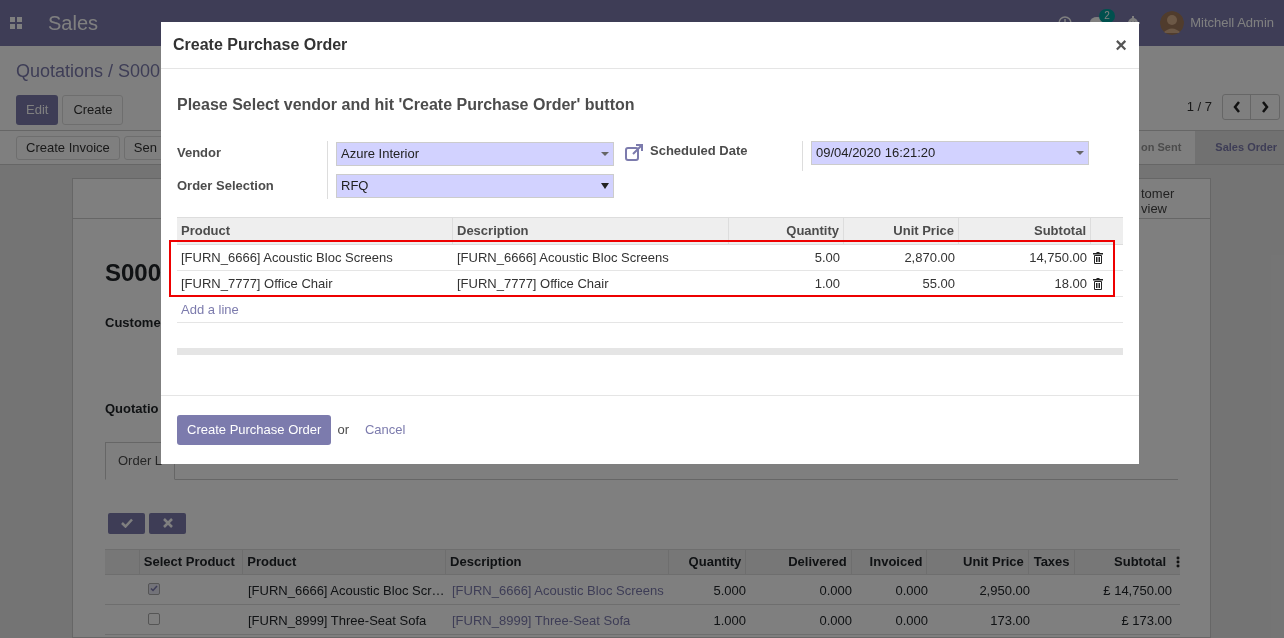  Describe the element at coordinates (1010, 620) in the screenshot. I see `table-cell: 173.00` at that location.